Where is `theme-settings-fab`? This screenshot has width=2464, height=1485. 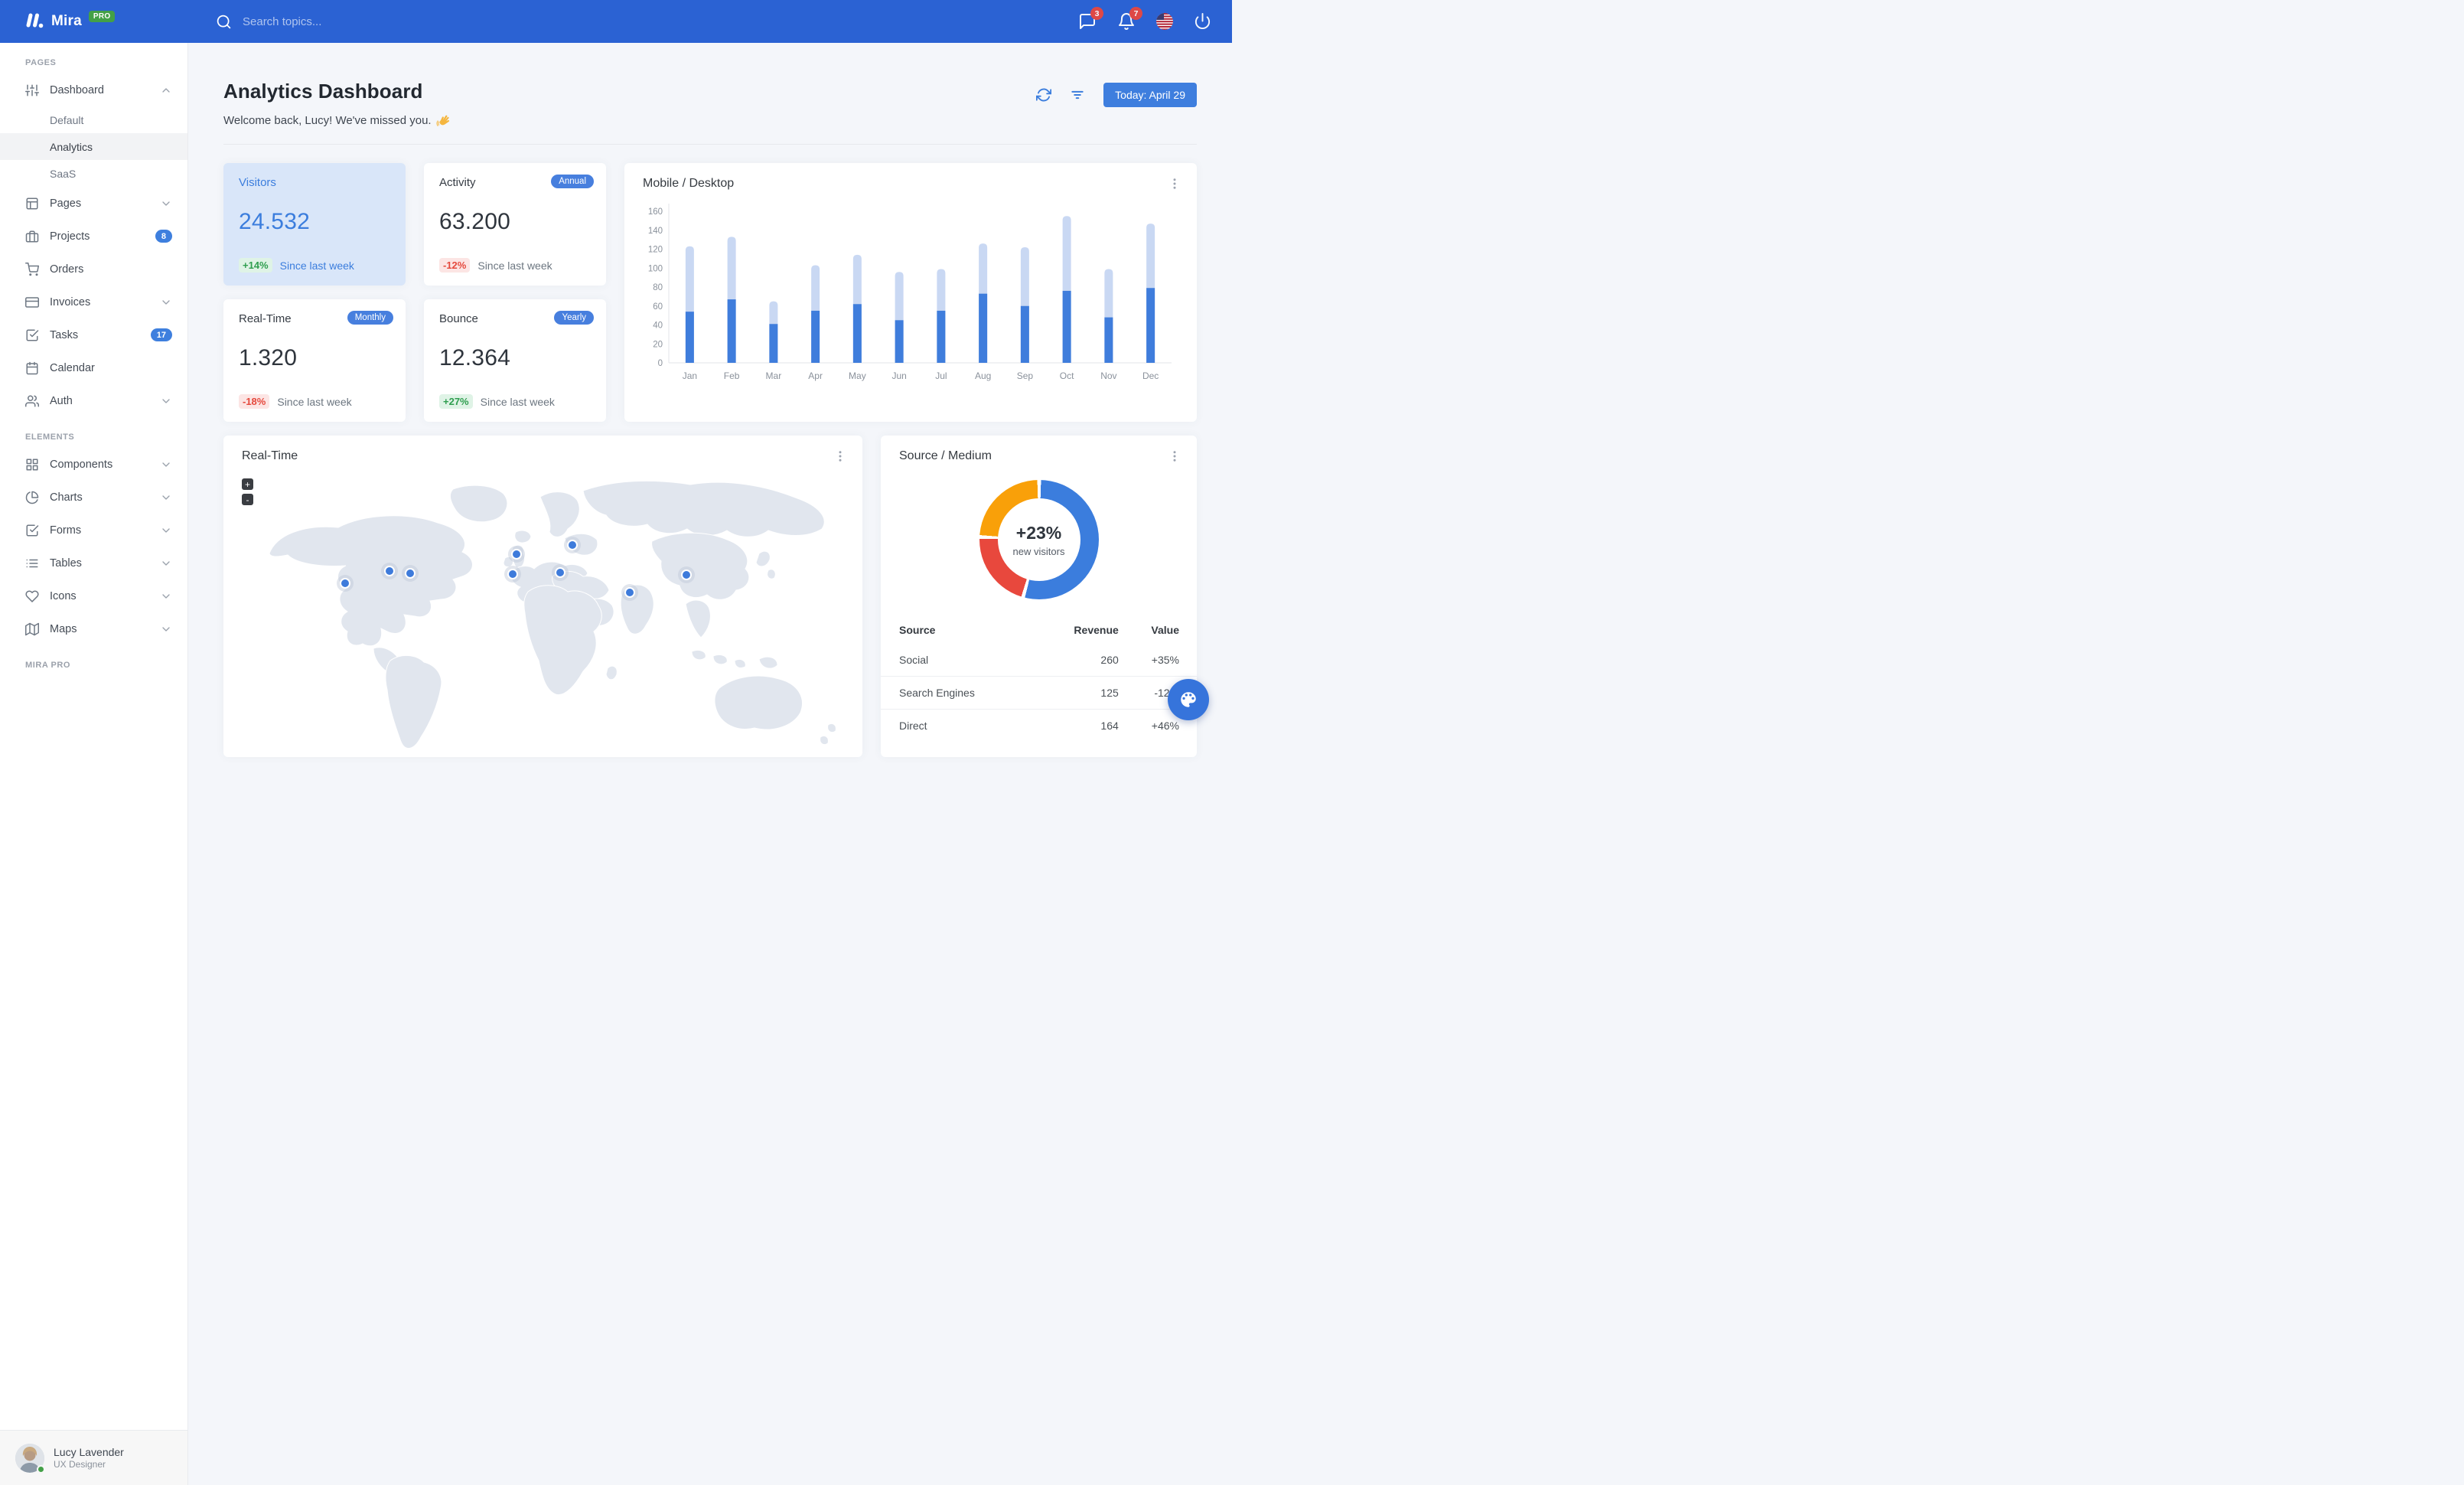 theme-settings-fab is located at coordinates (1189, 699).